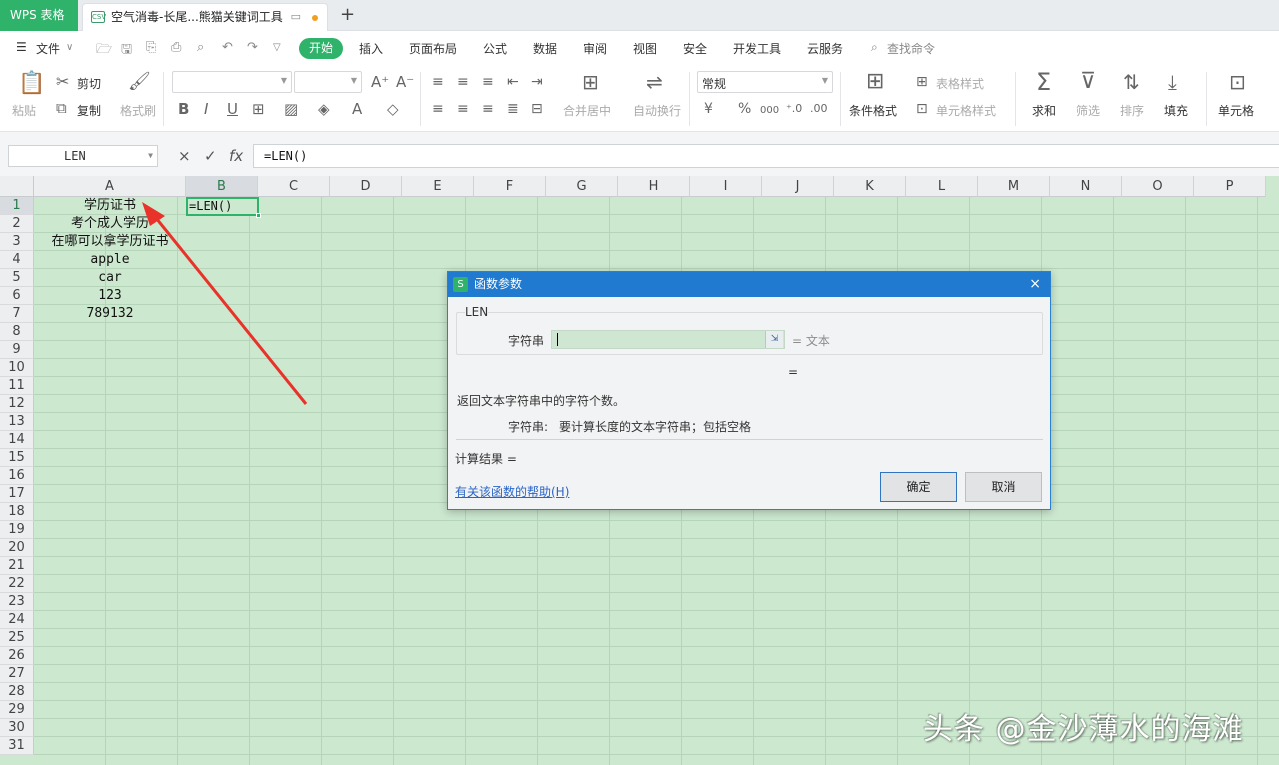 The image size is (1279, 765). I want to click on indent-increase-icon: ⇥, so click(537, 82).